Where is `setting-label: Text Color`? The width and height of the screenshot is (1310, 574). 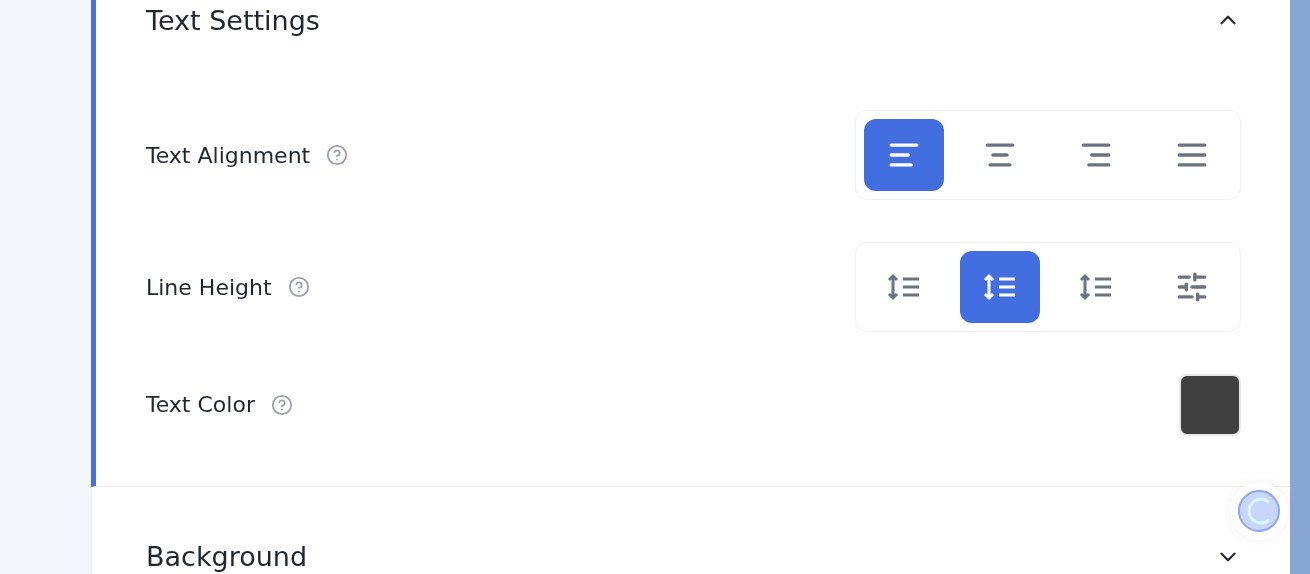 setting-label: Text Color is located at coordinates (200, 404).